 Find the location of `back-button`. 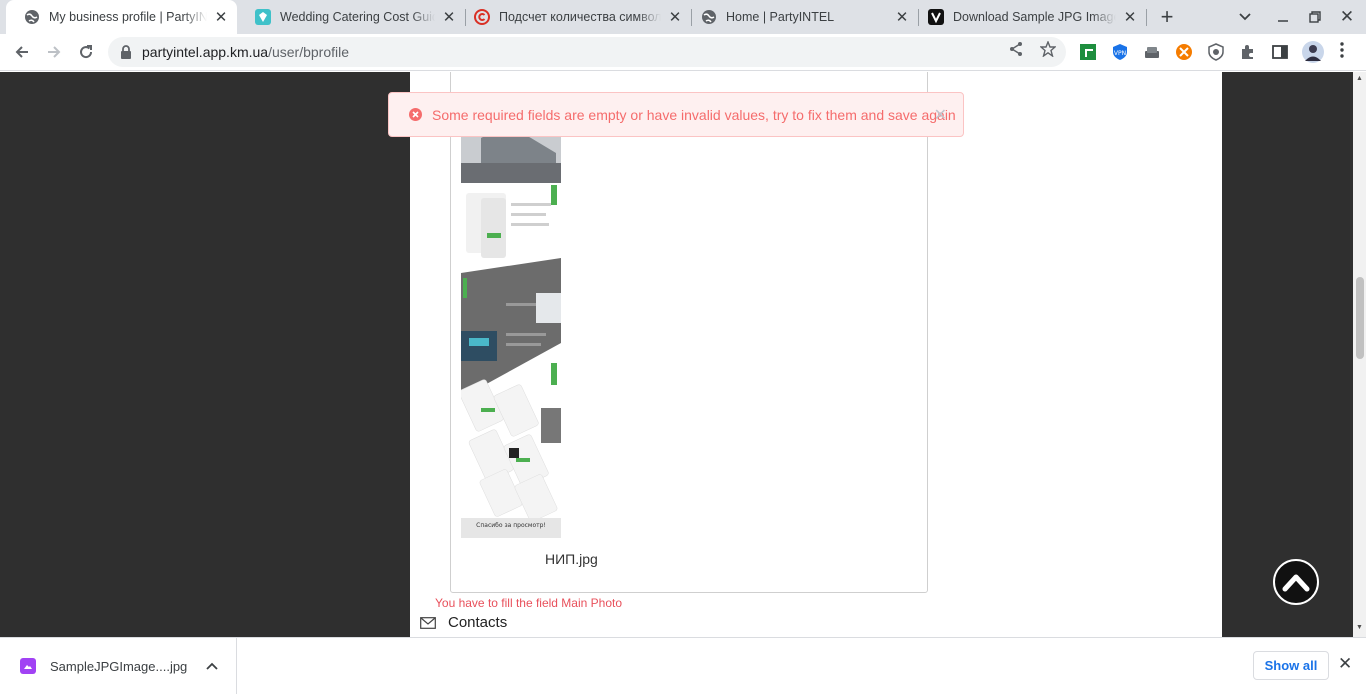

back-button is located at coordinates (22, 52).